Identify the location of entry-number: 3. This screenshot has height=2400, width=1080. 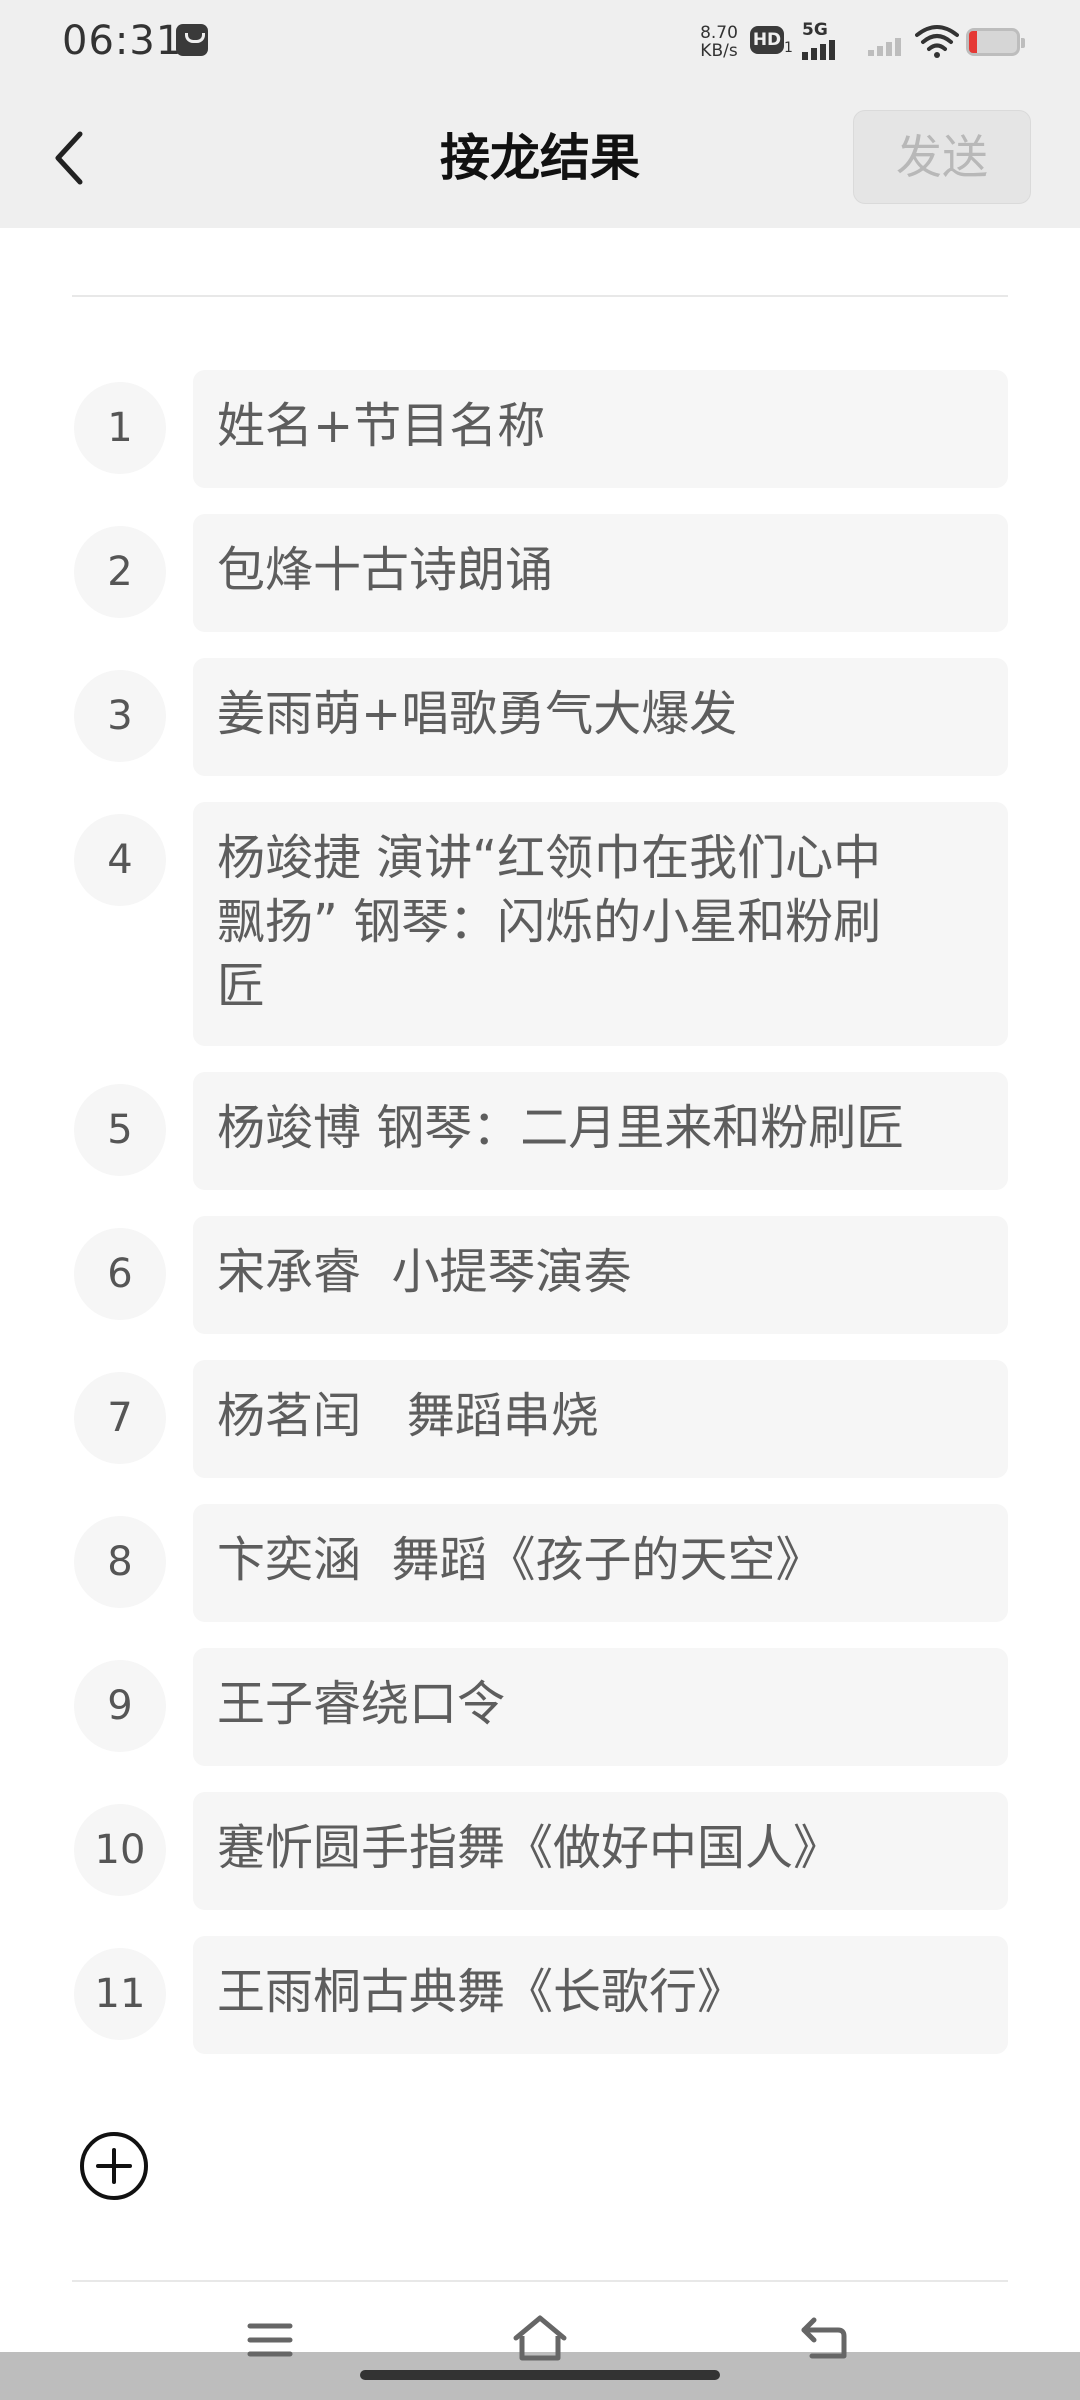
(120, 716).